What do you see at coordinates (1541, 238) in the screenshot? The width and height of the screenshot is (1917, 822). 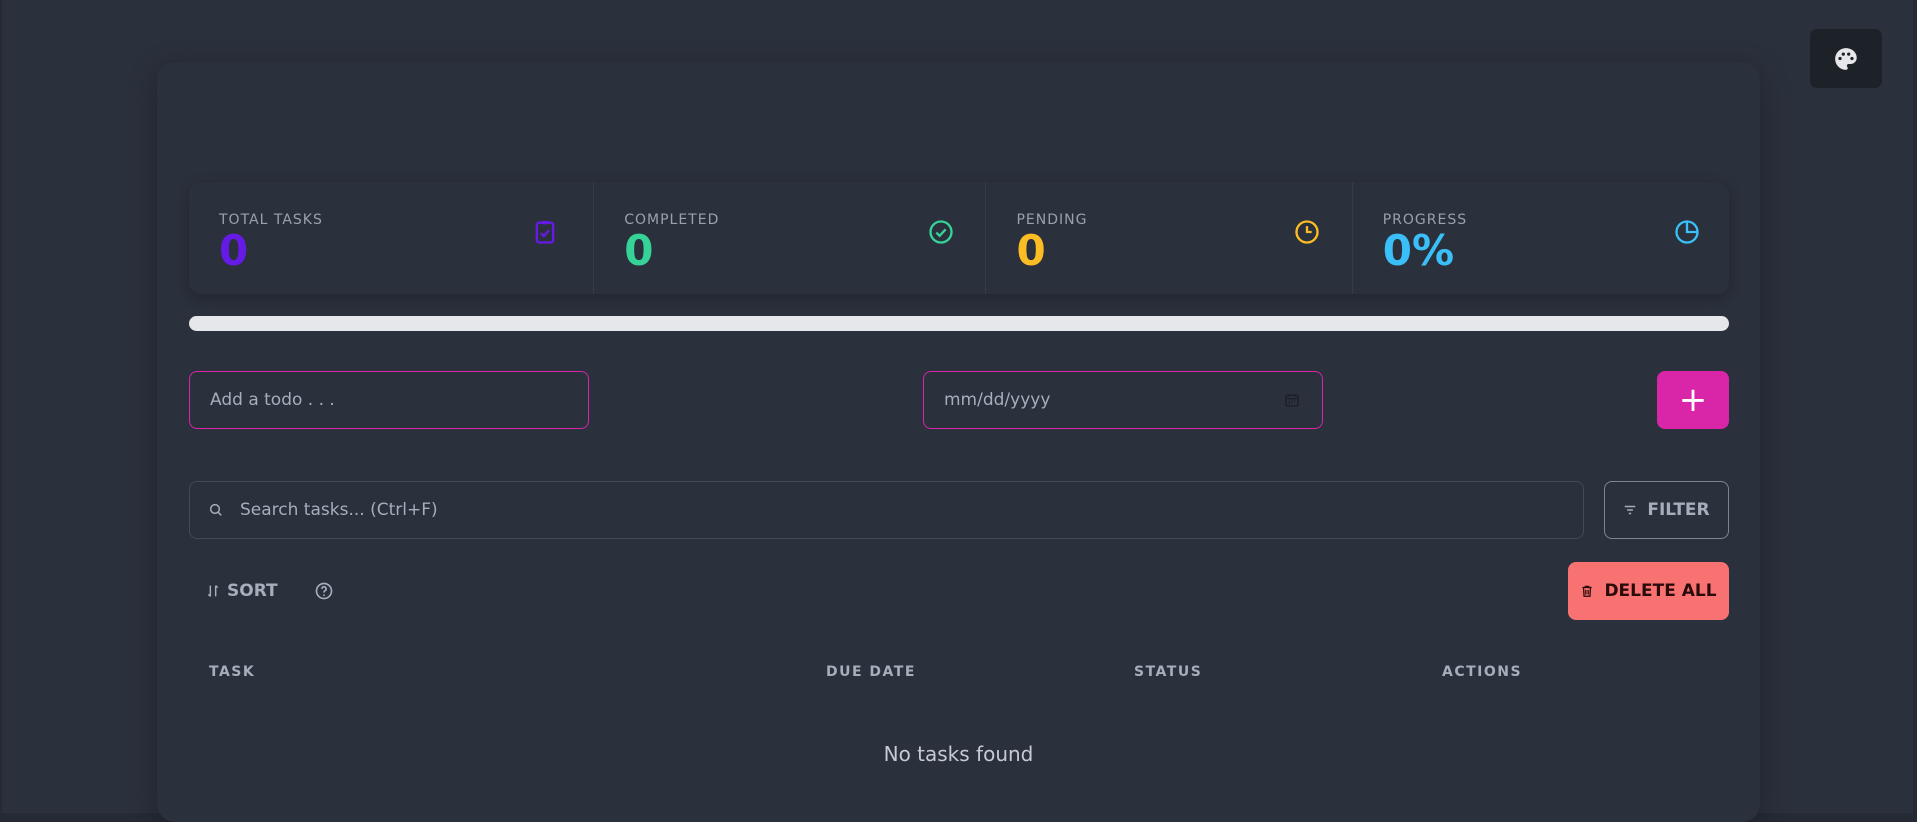 I see `stat-progress: PROGRESS 0%` at bounding box center [1541, 238].